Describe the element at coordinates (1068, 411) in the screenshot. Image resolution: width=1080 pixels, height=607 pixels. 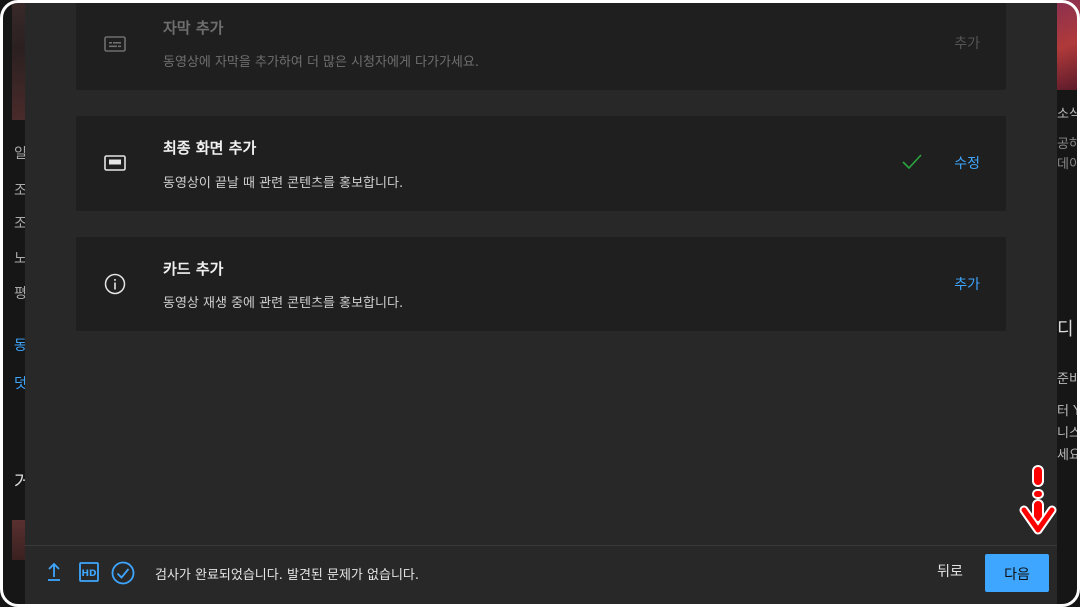
I see `background-text: 터 Y` at that location.